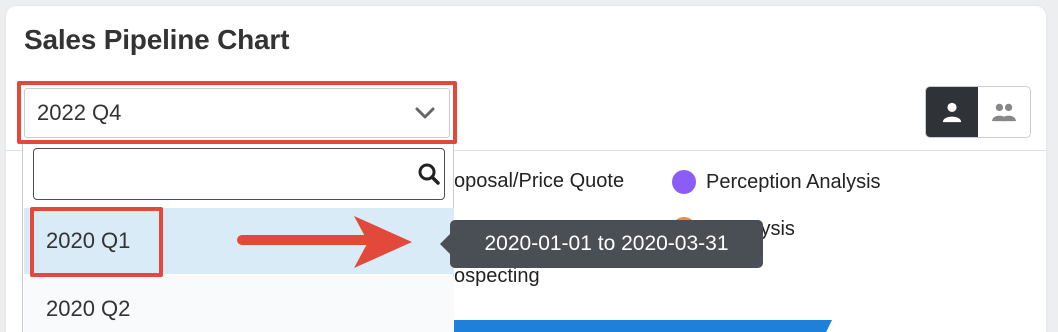  I want to click on search-icon, so click(429, 174).